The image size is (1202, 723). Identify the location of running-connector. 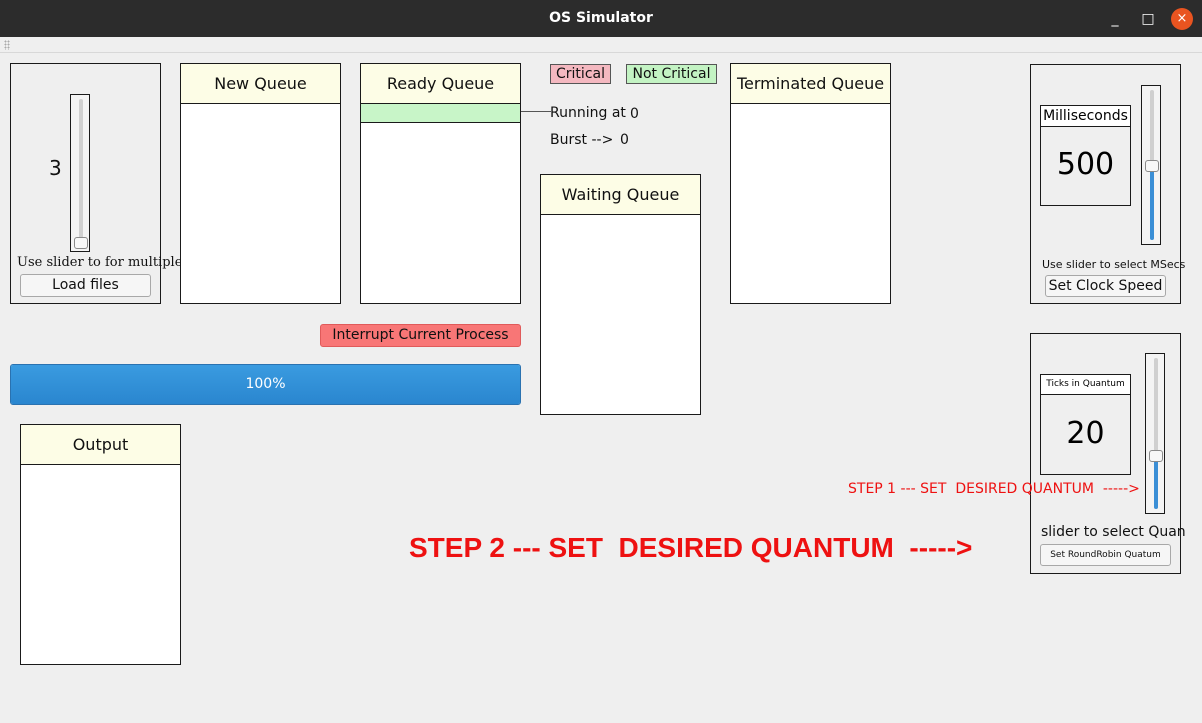
(536, 111).